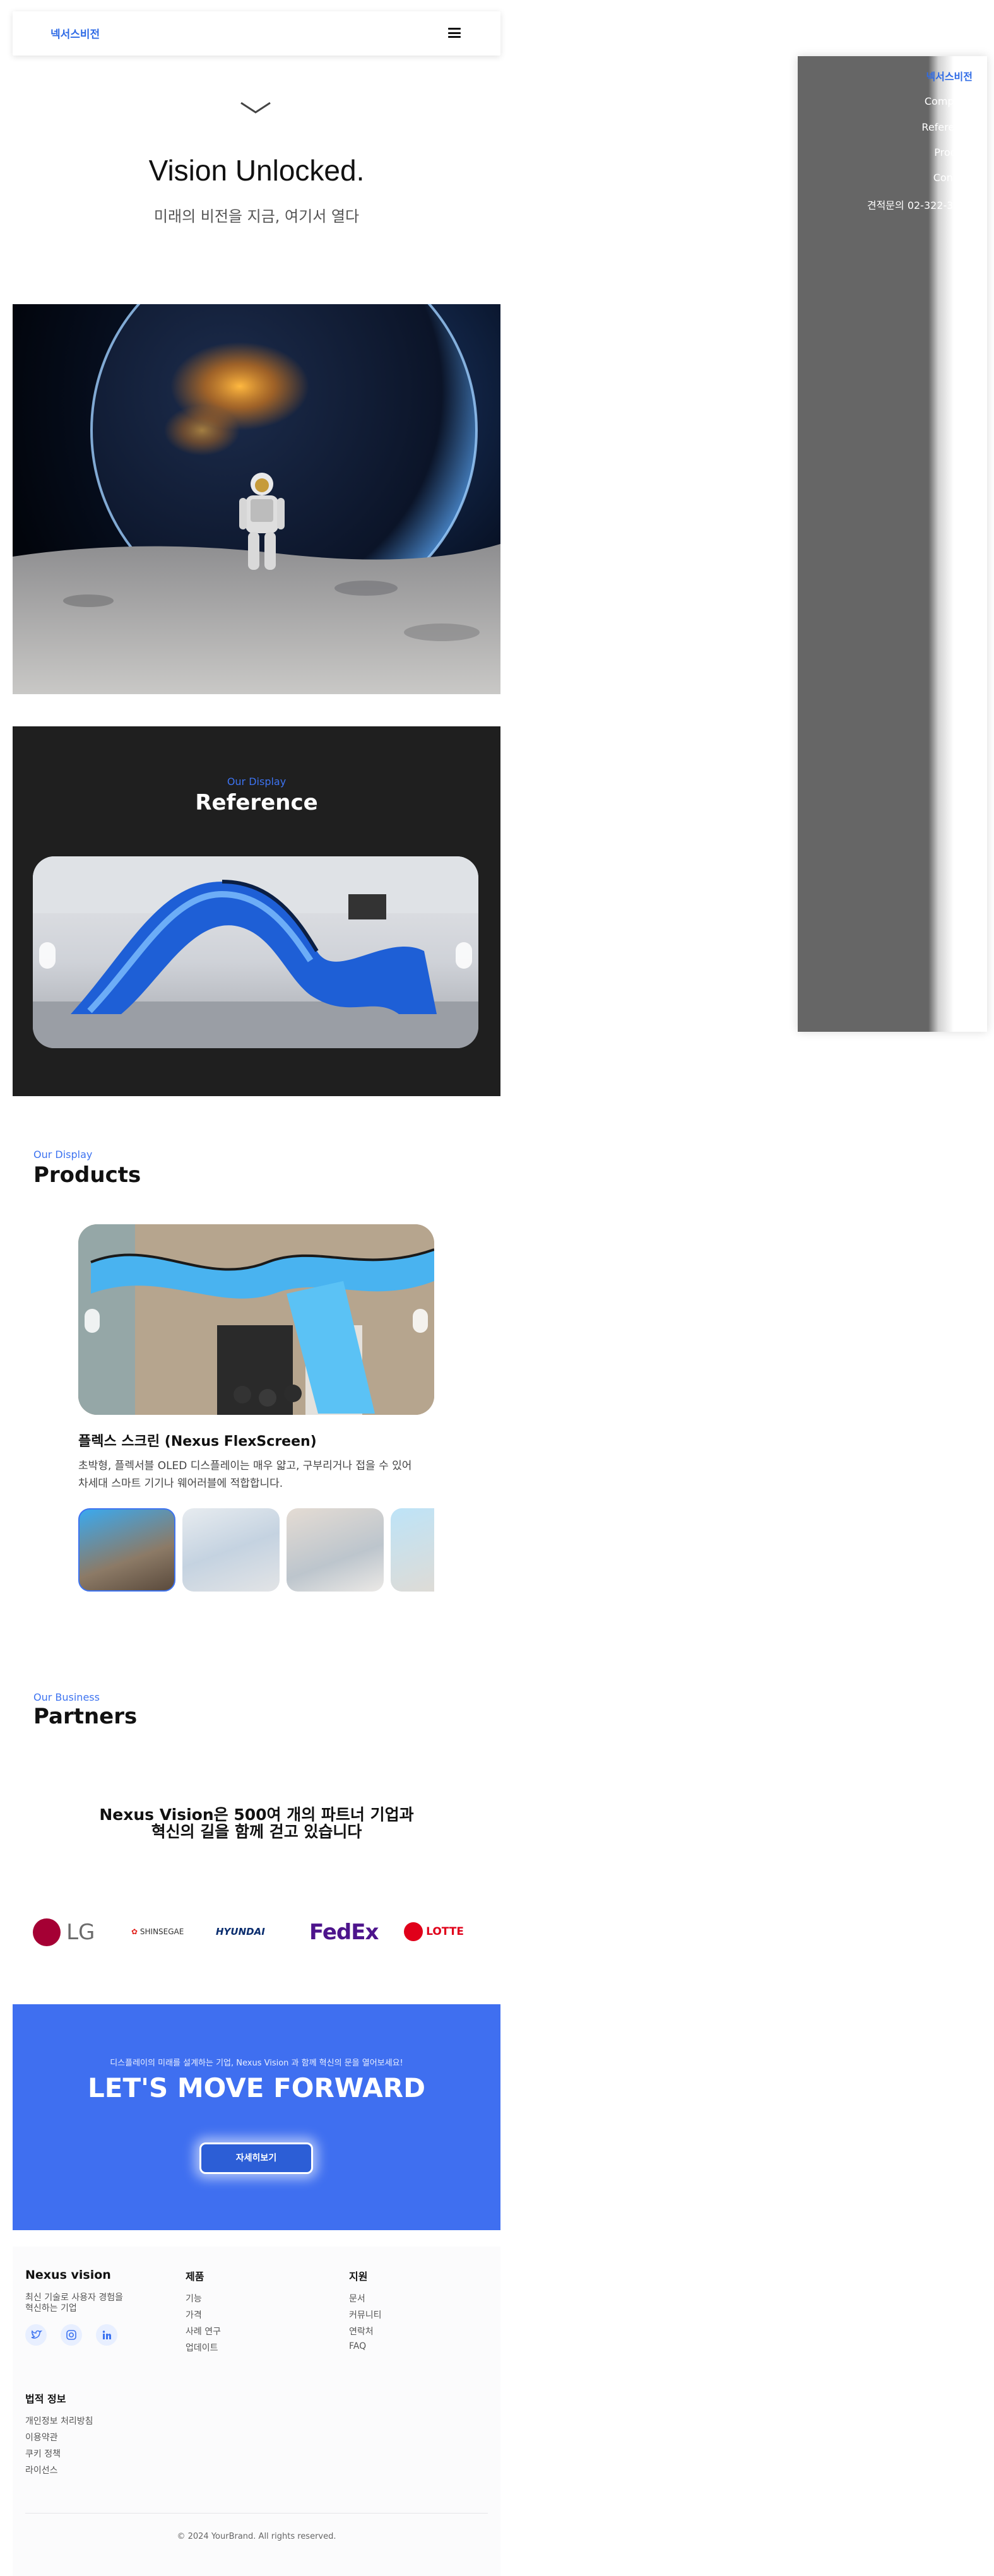 The height and width of the screenshot is (2576, 994). I want to click on partners-eyebrow: Our Business, so click(66, 1697).